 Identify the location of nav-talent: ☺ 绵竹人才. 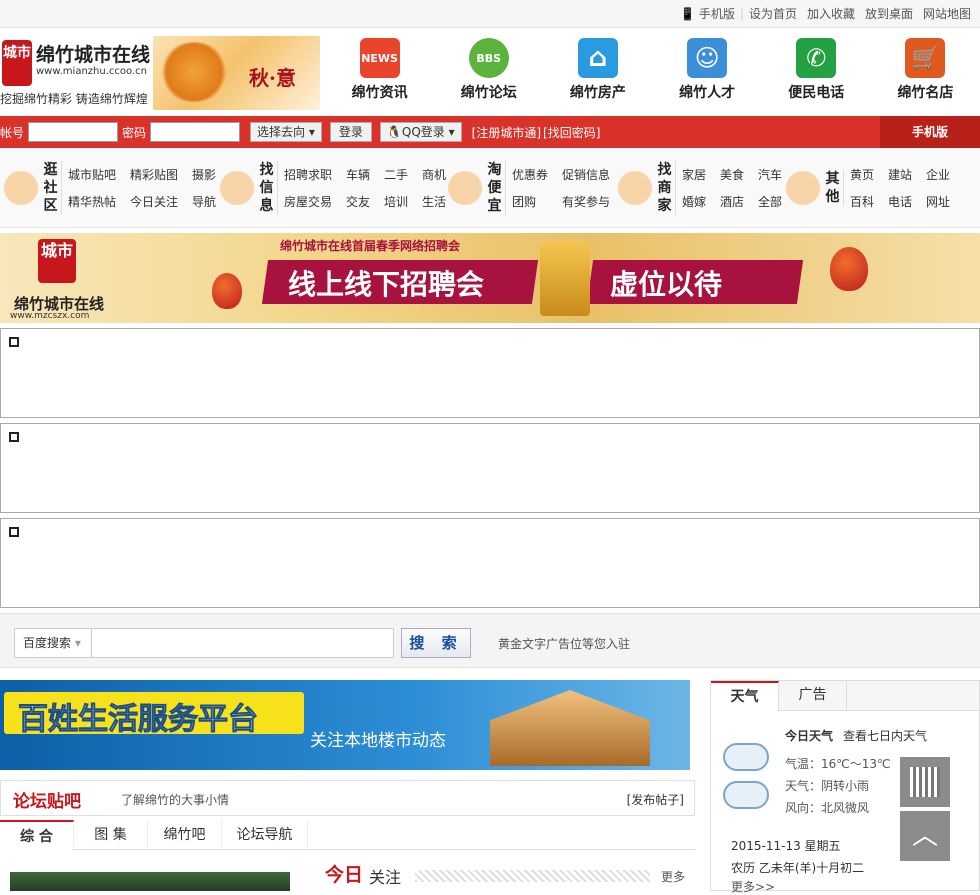
(707, 72).